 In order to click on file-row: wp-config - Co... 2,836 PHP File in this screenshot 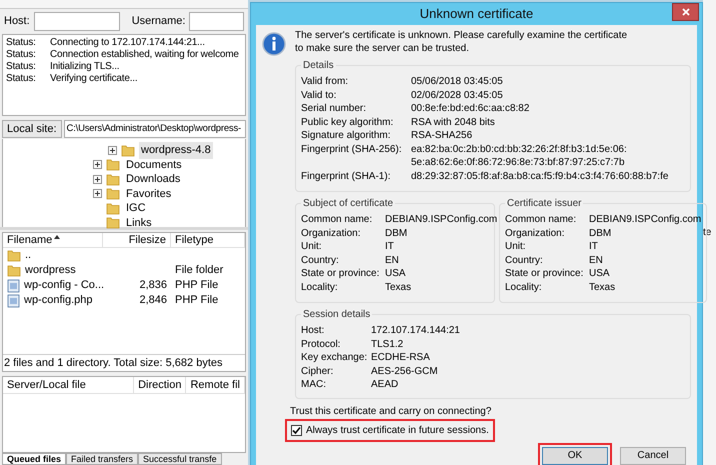, I will do `click(124, 285)`.